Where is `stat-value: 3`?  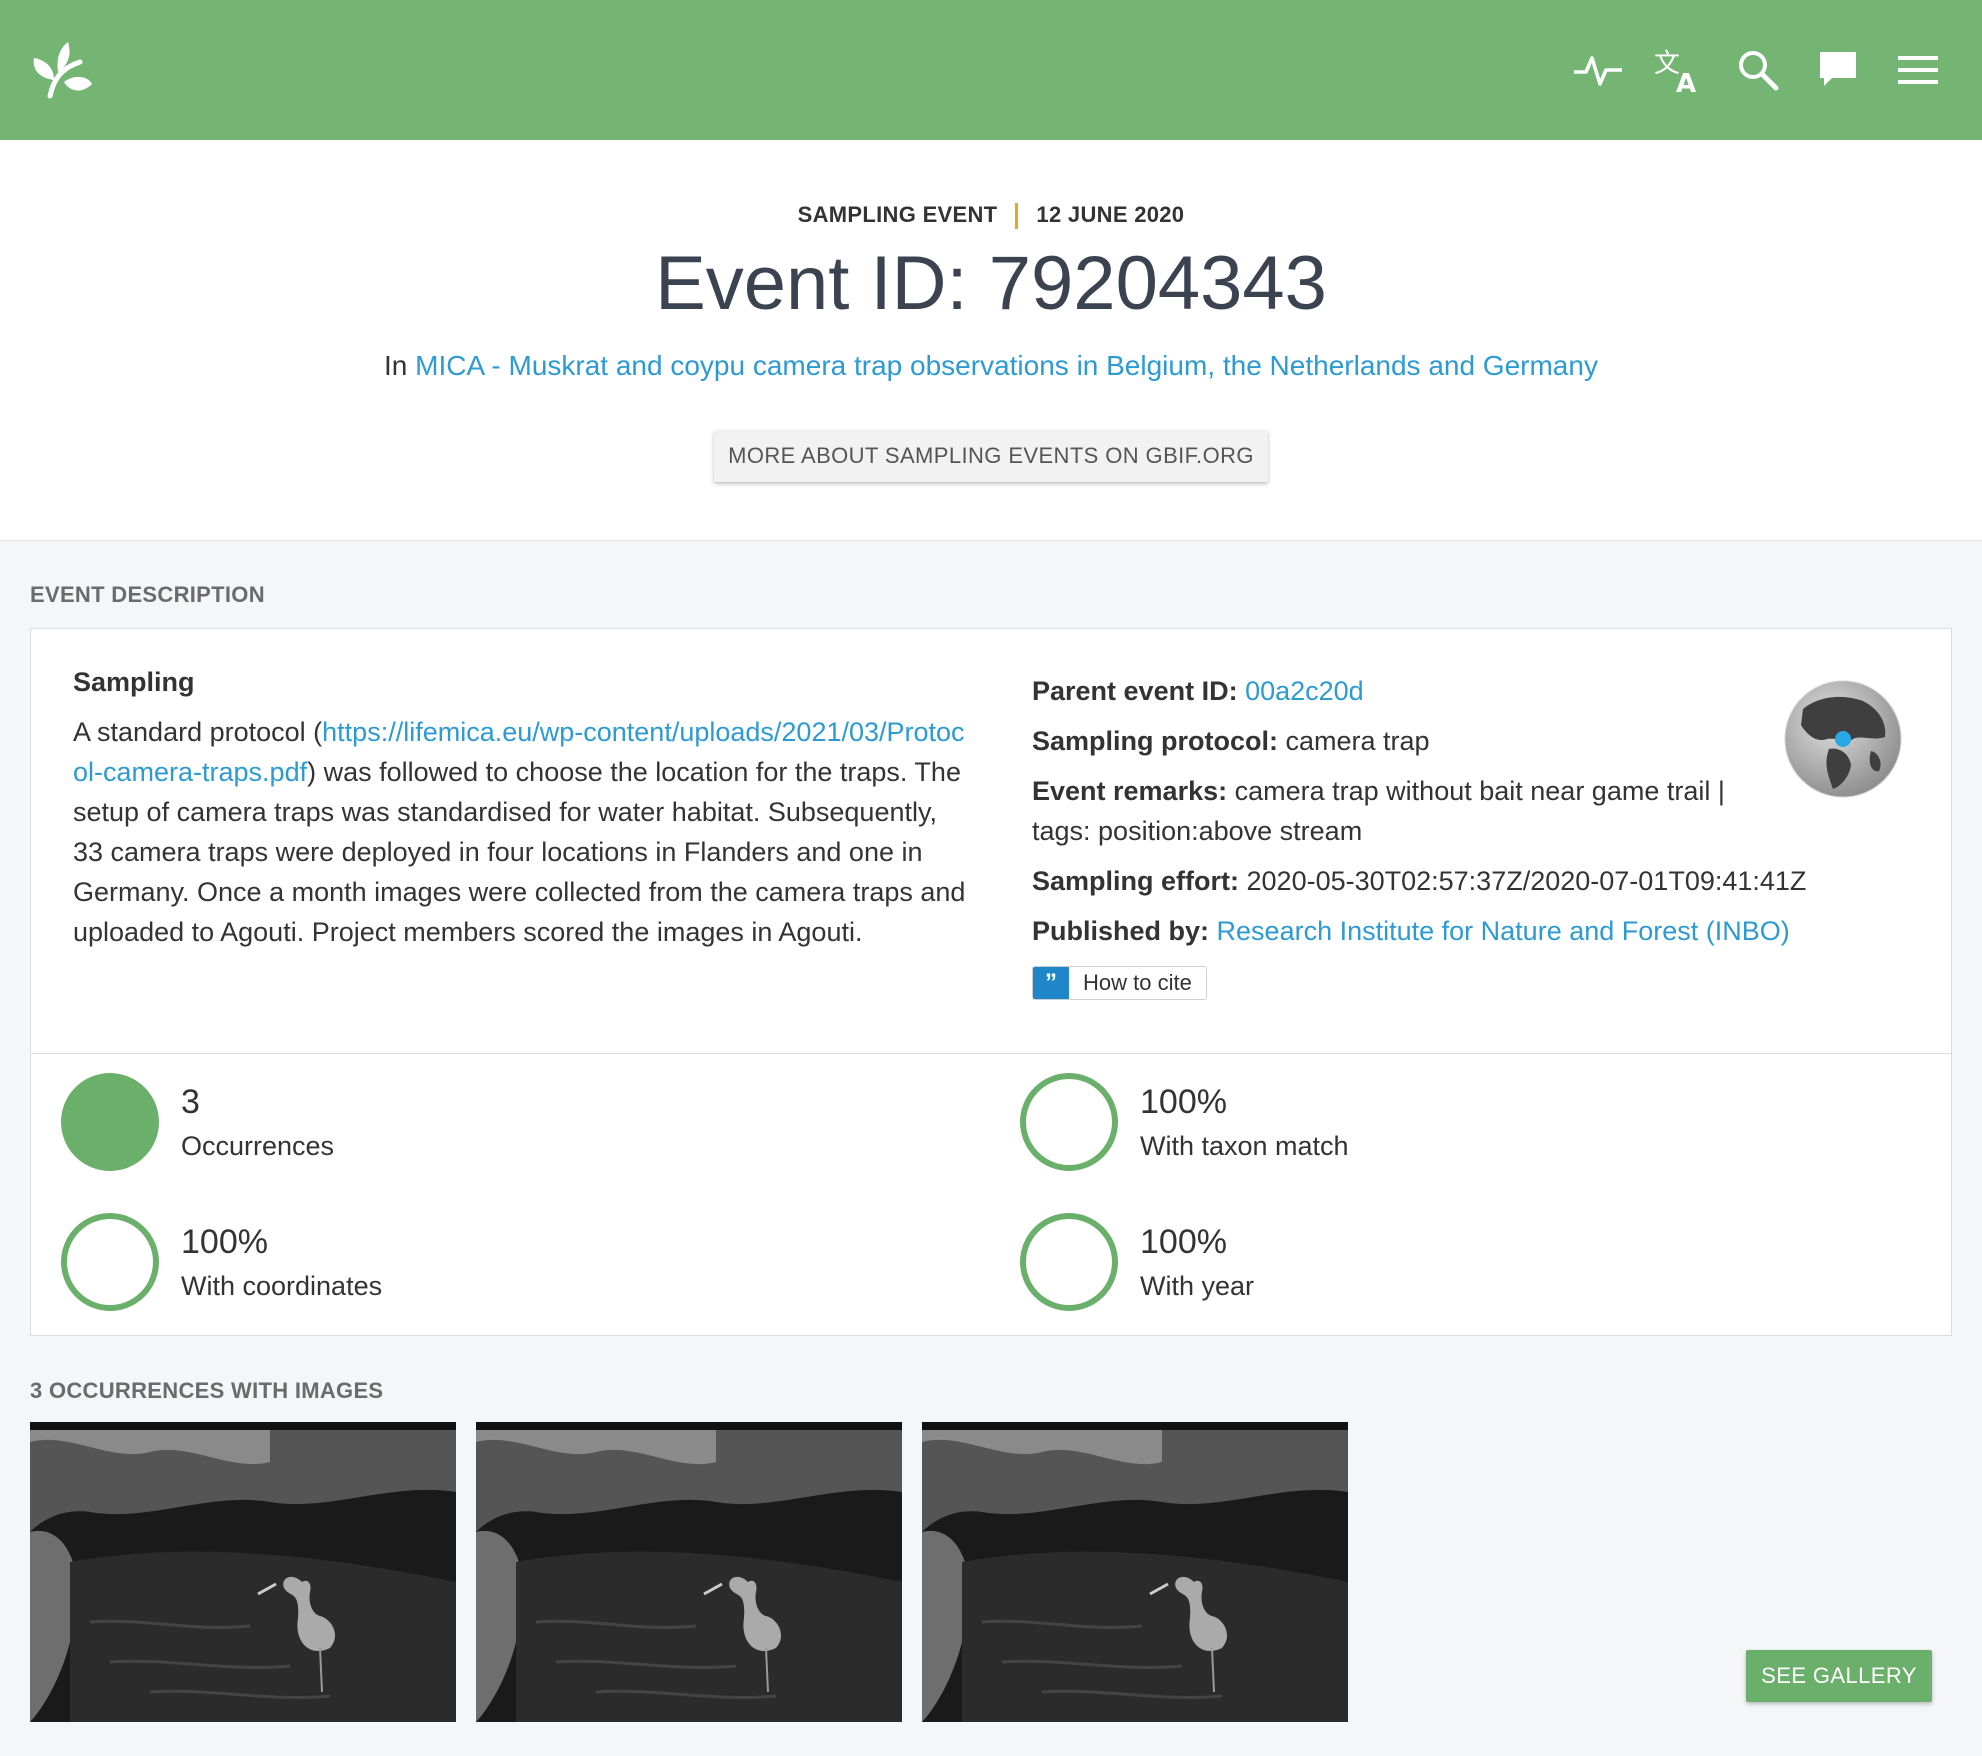
stat-value: 3 is located at coordinates (190, 1102).